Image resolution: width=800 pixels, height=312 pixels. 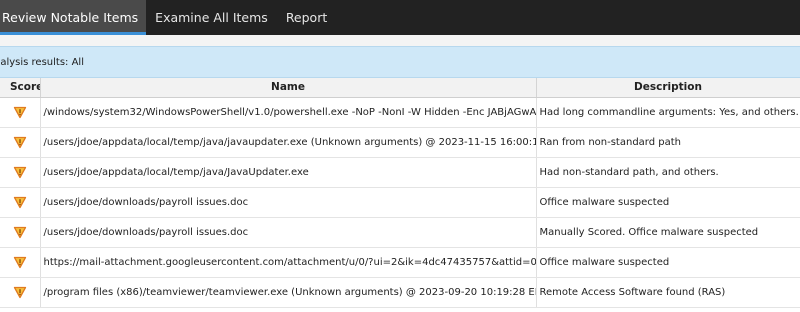 I want to click on column-header-score: Score, so click(x=20, y=88).